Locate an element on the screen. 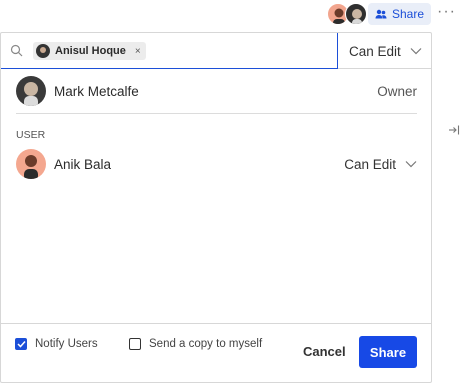 This screenshot has height=384, width=462. more-options-icon: ··· is located at coordinates (447, 13).